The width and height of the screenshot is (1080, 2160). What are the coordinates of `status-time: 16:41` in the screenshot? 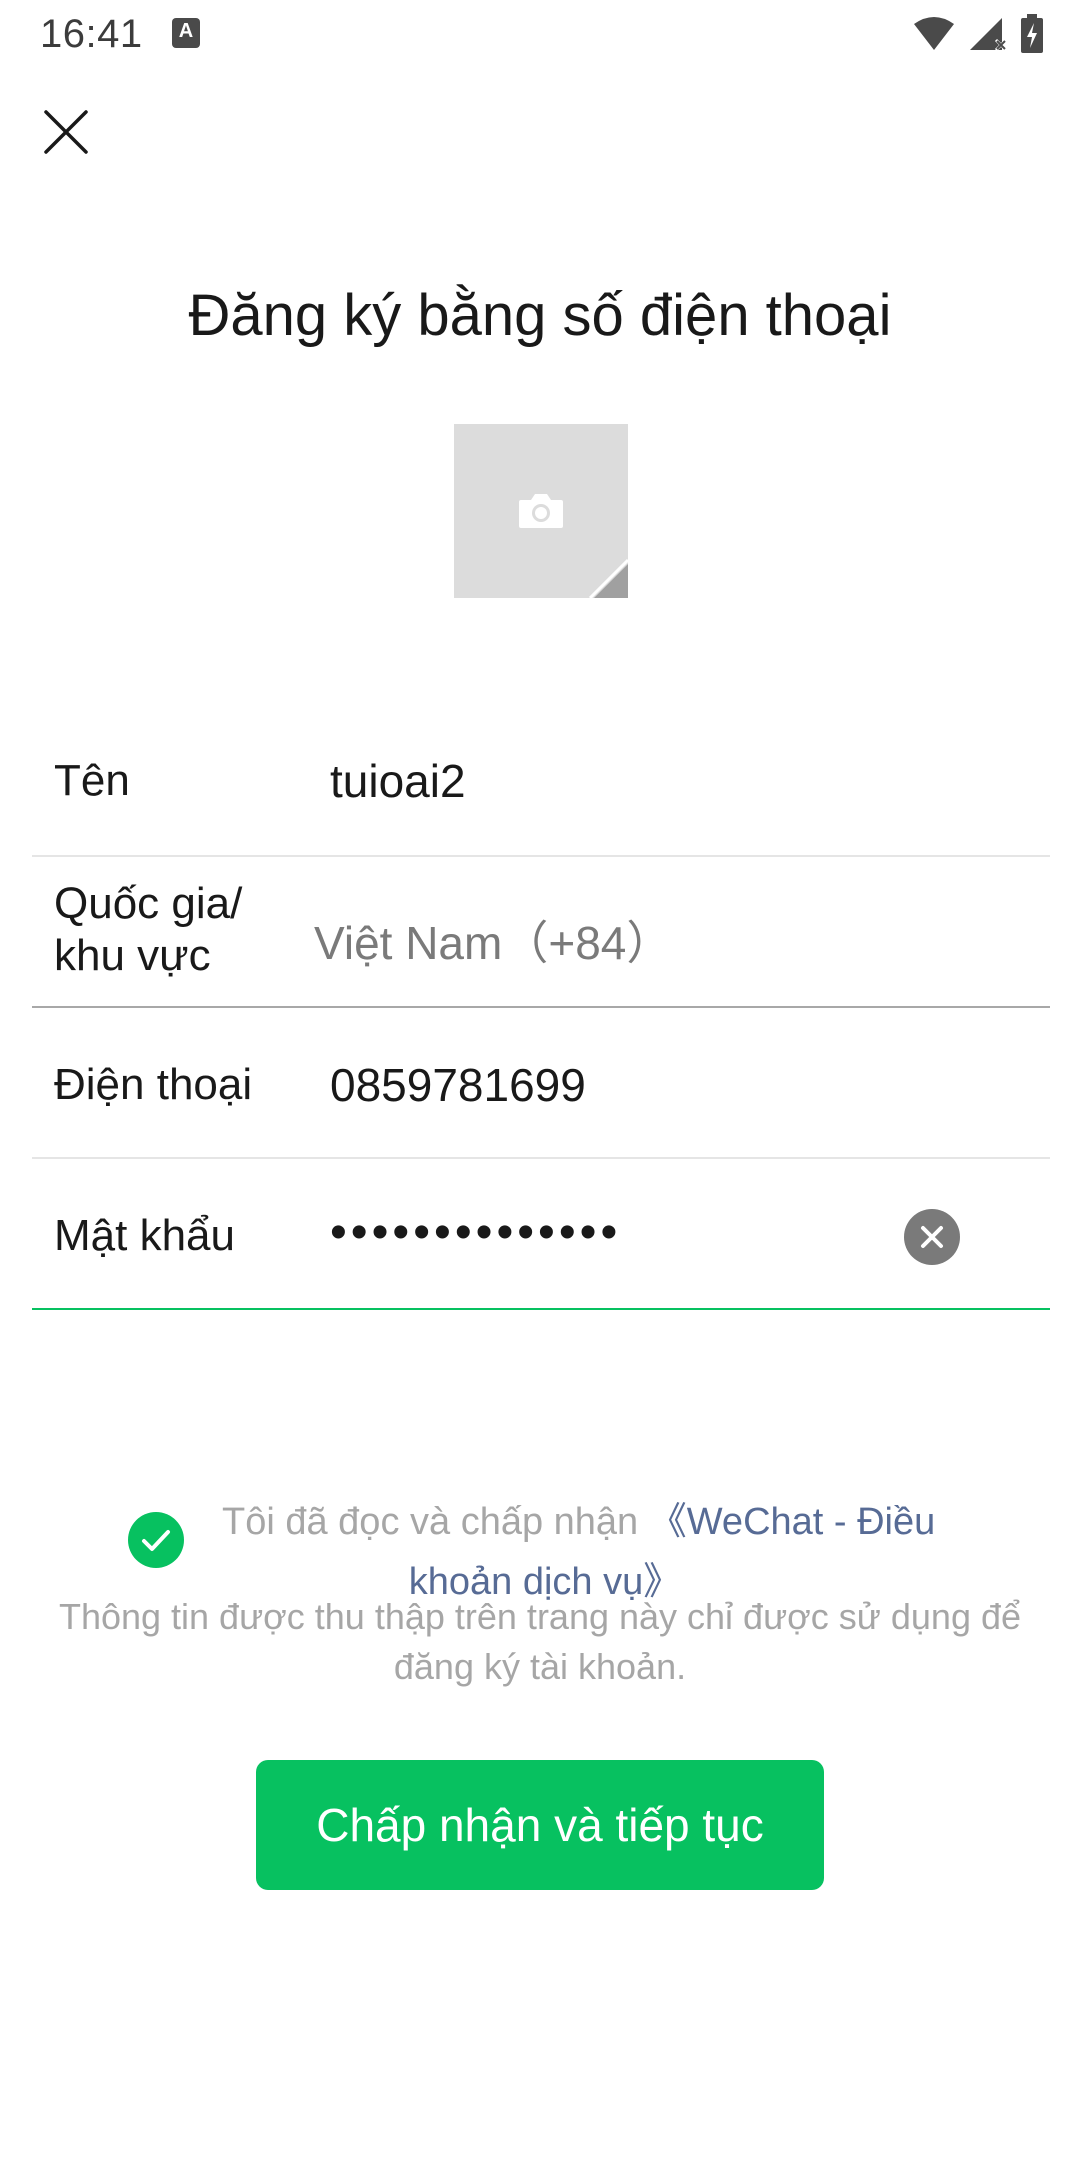 It's located at (91, 34).